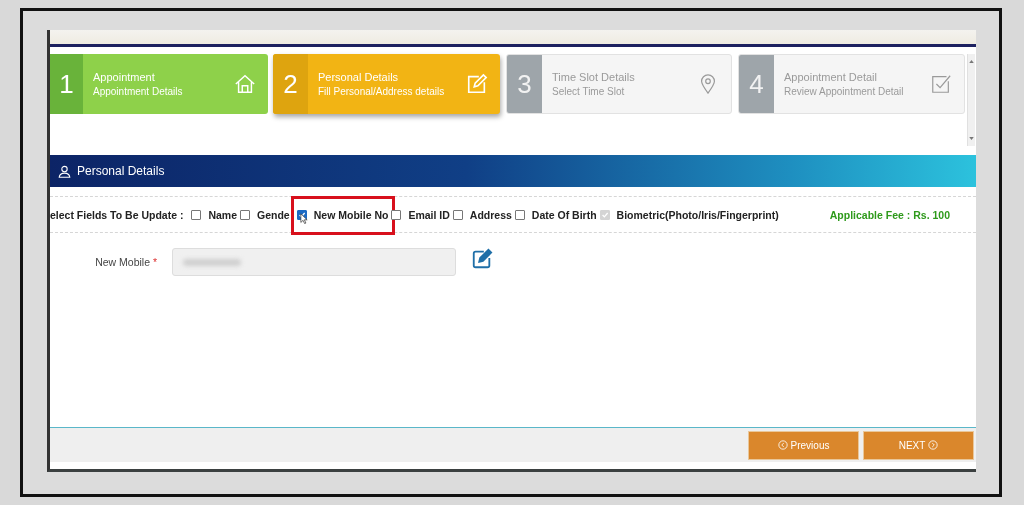 The image size is (1024, 505). Describe the element at coordinates (125, 262) in the screenshot. I see `field-label: New Mobile *` at that location.